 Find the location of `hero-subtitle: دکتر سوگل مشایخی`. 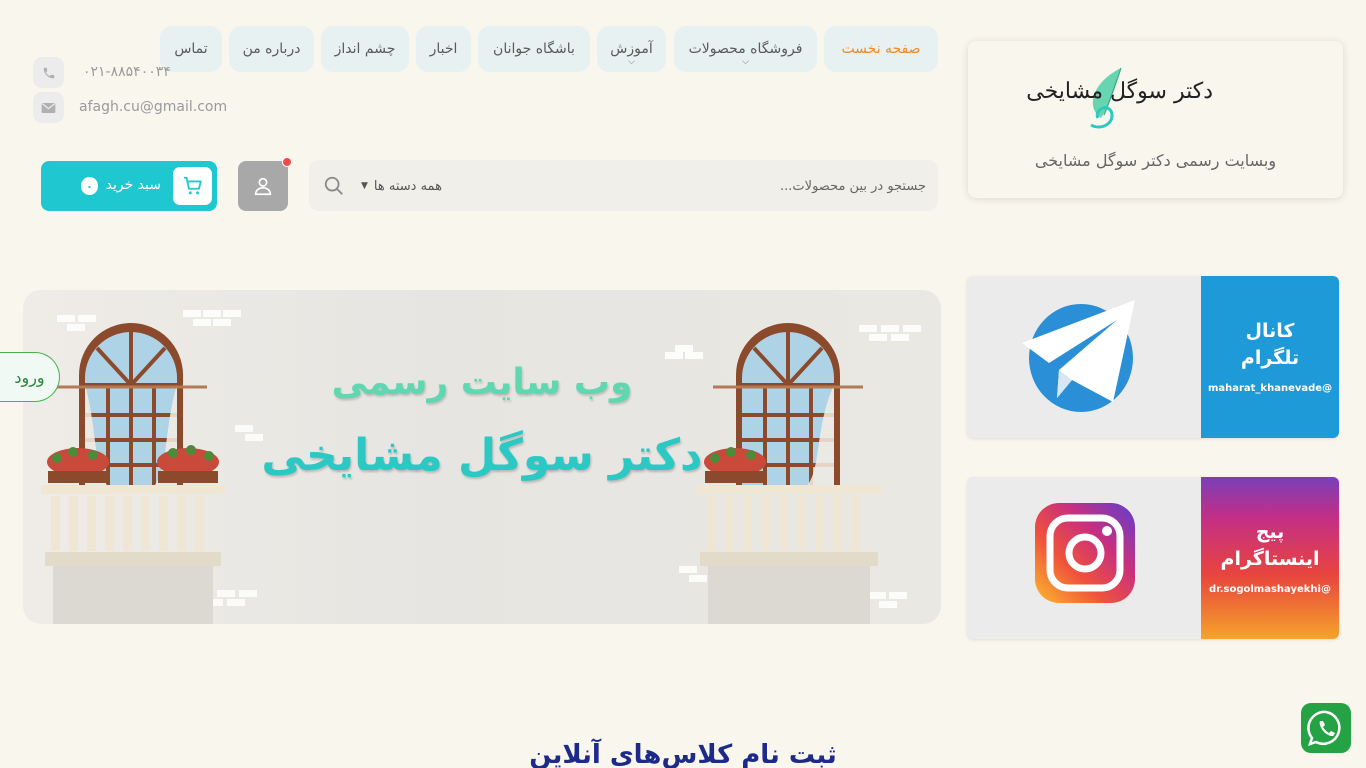

hero-subtitle: دکتر سوگل مشایخی is located at coordinates (482, 455).